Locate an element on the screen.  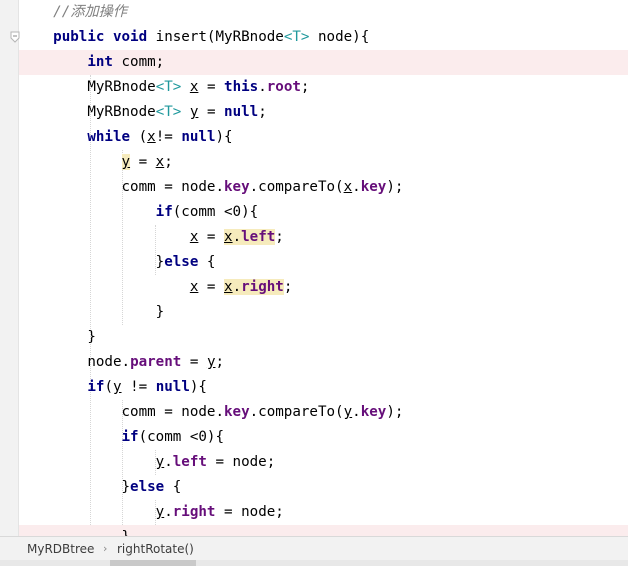
code-line: y.right = node; is located at coordinates (323, 512).